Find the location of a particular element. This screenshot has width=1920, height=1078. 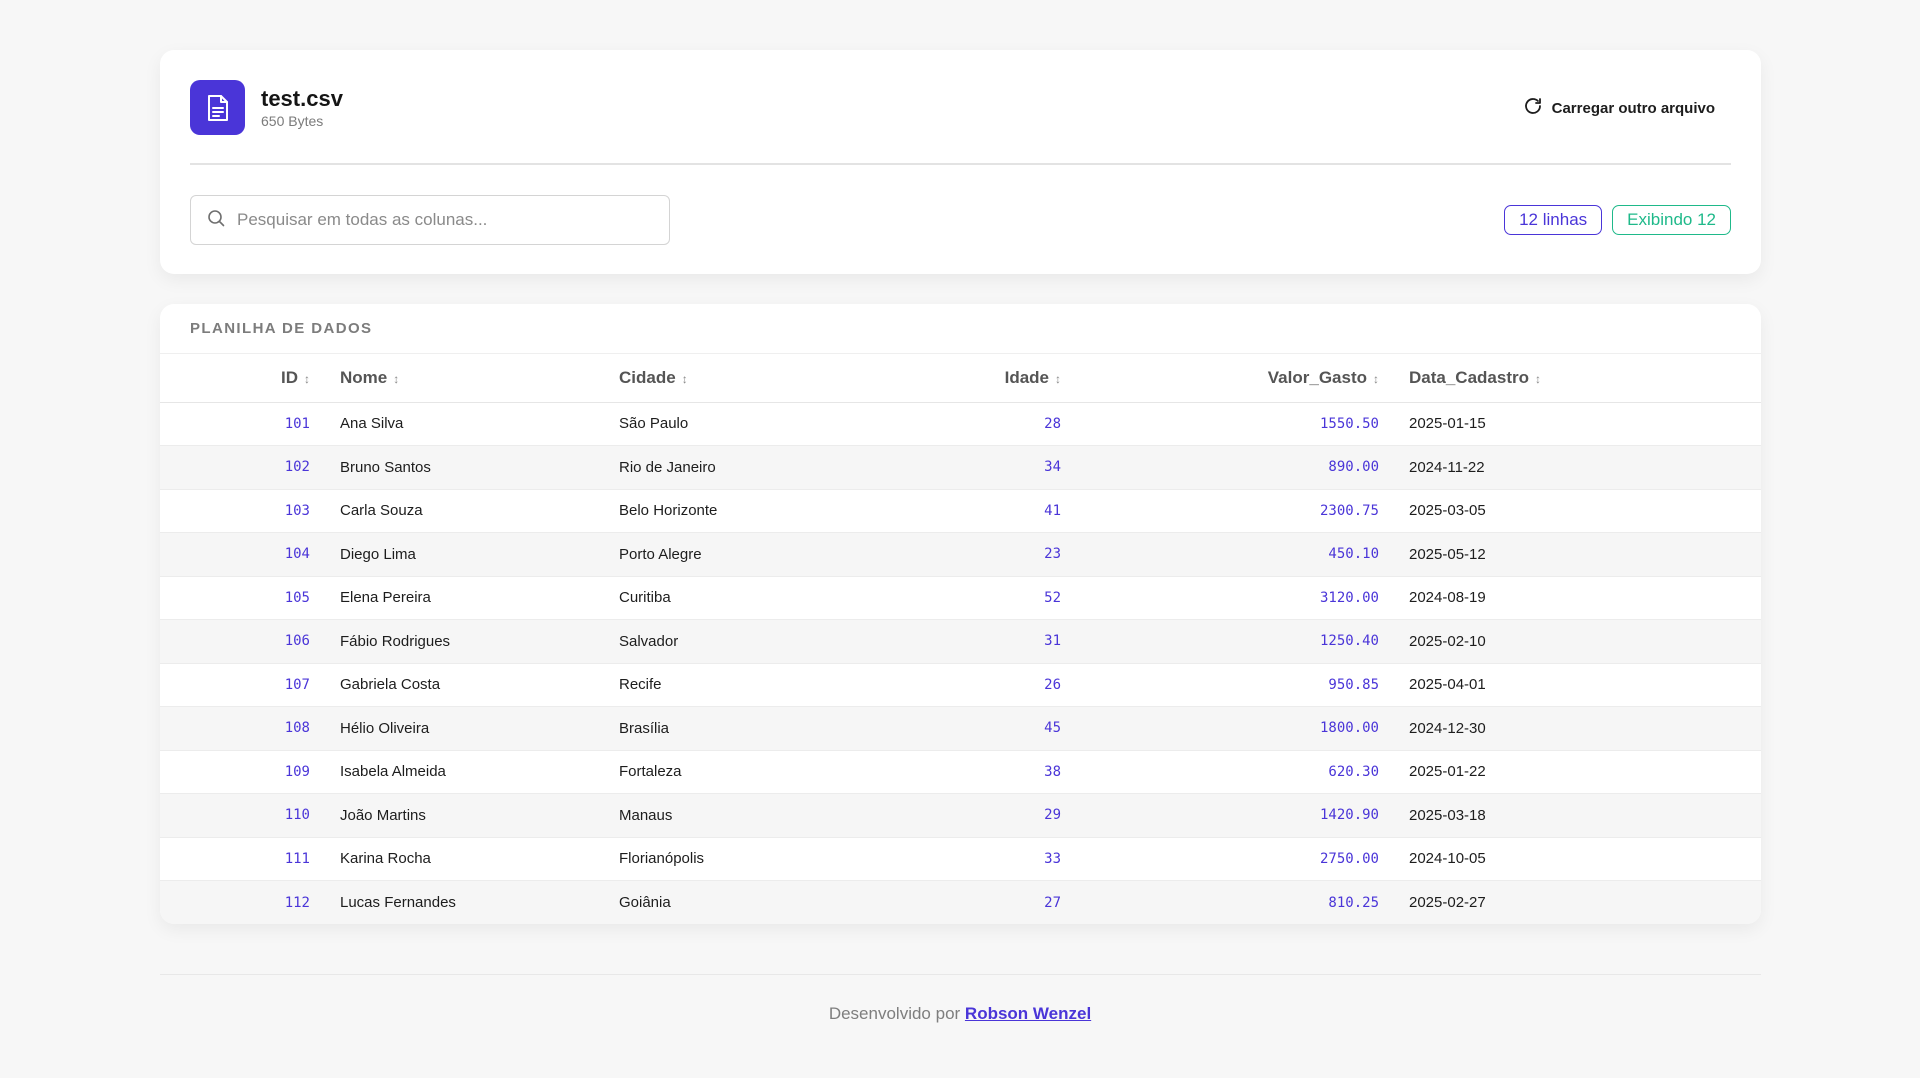

cell-nome: Lucas Fernandes is located at coordinates (398, 902).